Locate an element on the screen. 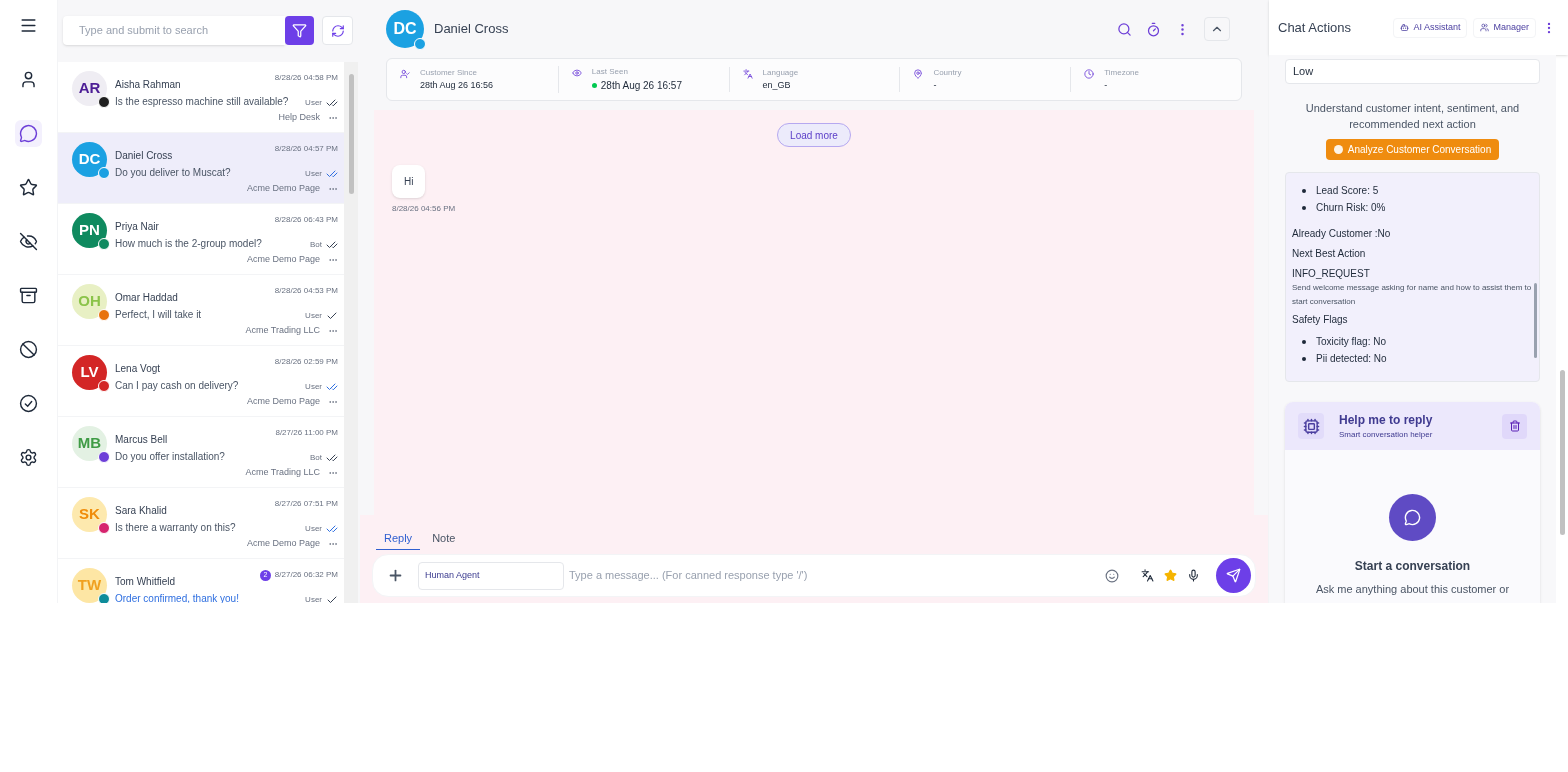 This screenshot has height=772, width=1568. search-icon is located at coordinates (1124, 29).